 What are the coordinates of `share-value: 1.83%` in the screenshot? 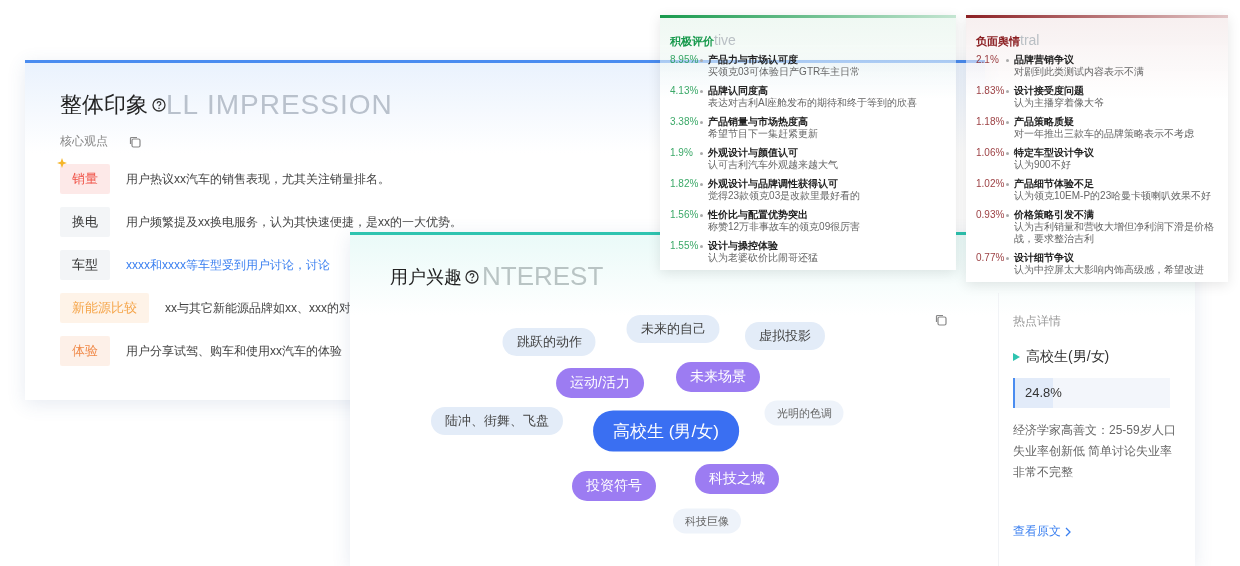 It's located at (991, 91).